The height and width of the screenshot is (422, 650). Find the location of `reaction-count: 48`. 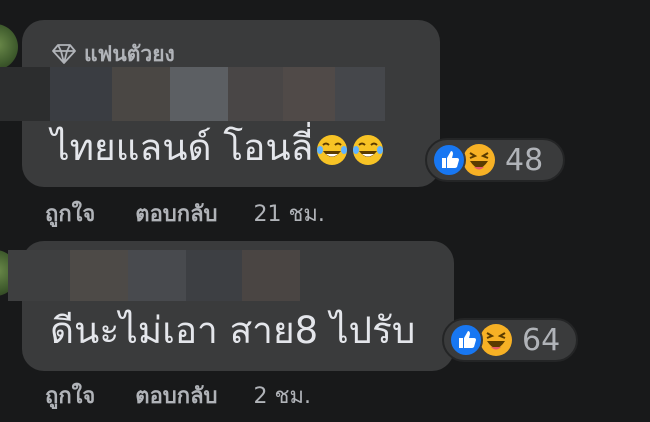

reaction-count: 48 is located at coordinates (524, 160).